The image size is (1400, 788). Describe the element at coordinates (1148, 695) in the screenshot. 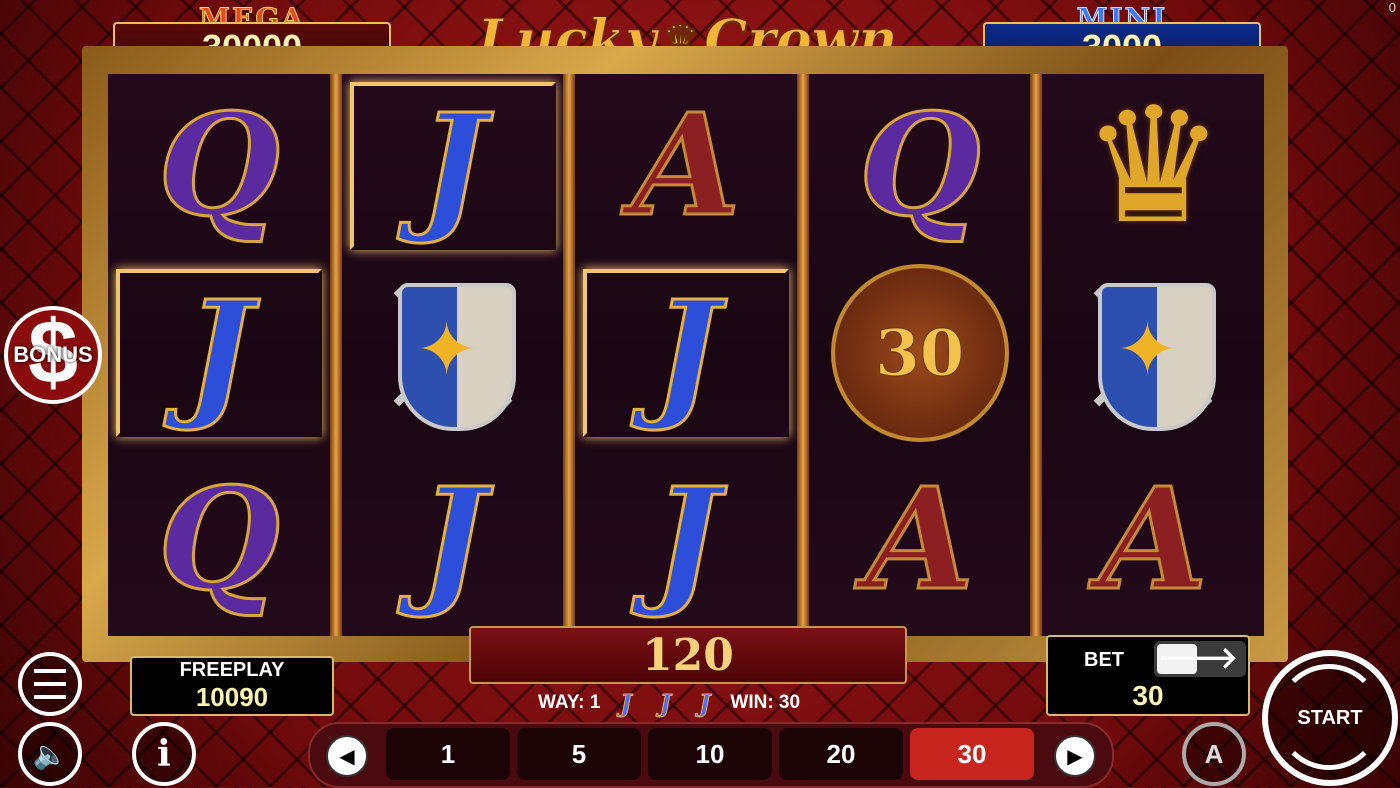

I see `bet-value: 30` at that location.